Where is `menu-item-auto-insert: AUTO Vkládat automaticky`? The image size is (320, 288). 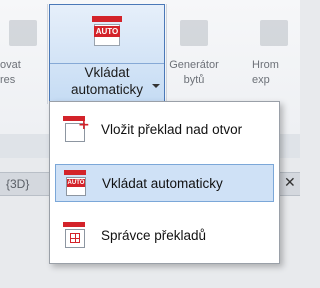
menu-item-auto-insert: AUTO Vkládat automaticky is located at coordinates (164, 183).